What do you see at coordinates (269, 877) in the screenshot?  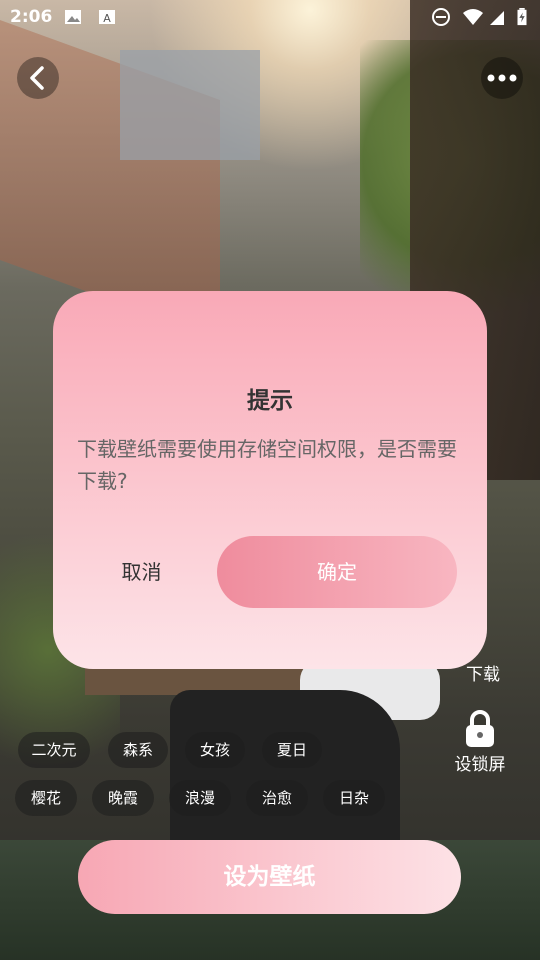 I see `set-wallpaper-button: 设为壁纸` at bounding box center [269, 877].